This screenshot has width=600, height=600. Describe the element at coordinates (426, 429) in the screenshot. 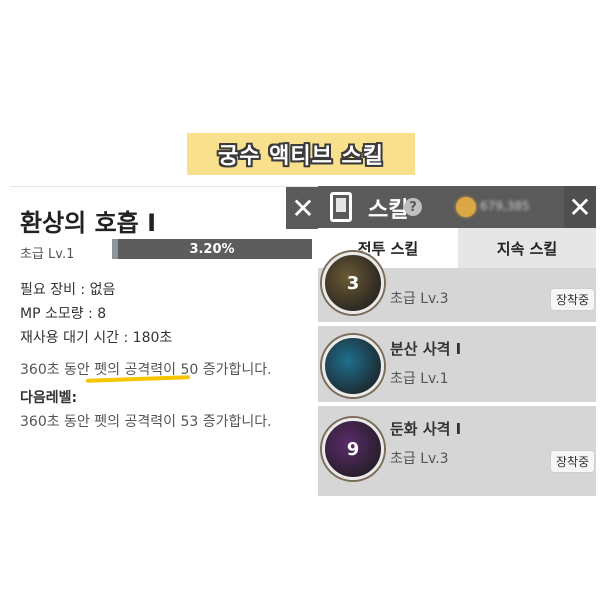

I see `skill-title: 둔화 사격 I` at that location.